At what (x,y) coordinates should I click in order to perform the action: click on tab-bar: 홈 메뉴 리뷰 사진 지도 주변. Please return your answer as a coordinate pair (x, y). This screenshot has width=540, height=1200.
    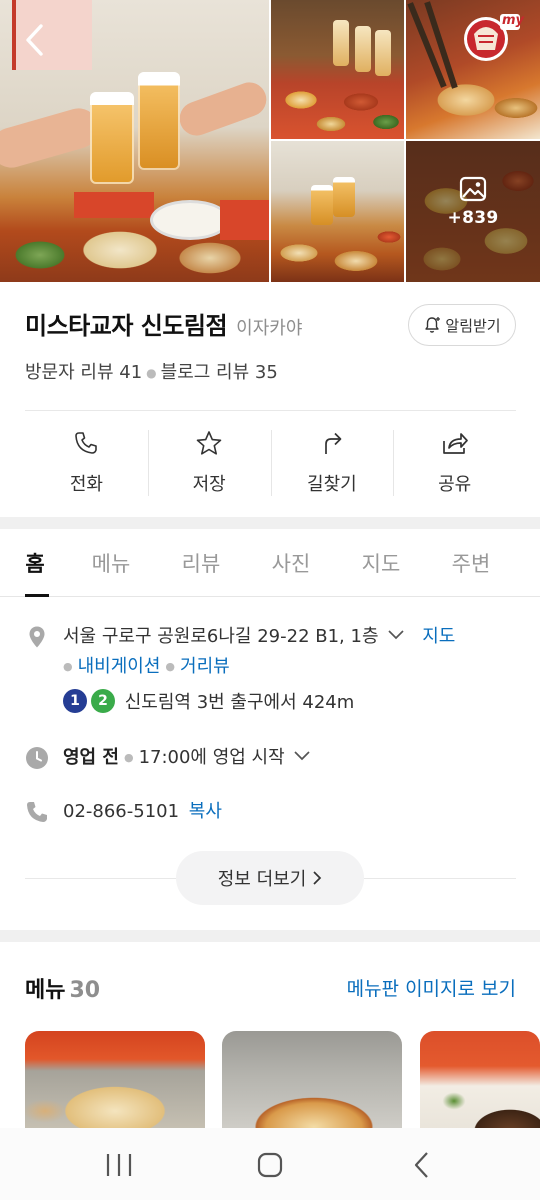
    Looking at the image, I should click on (270, 563).